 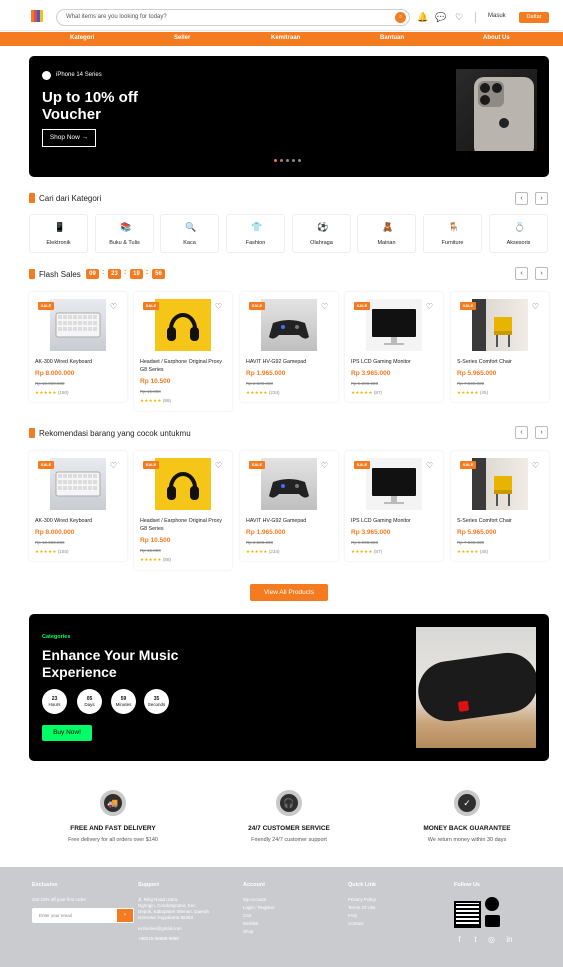 What do you see at coordinates (233, 17) in the screenshot?
I see `search-bar: What items are you looking for today? ⌕` at bounding box center [233, 17].